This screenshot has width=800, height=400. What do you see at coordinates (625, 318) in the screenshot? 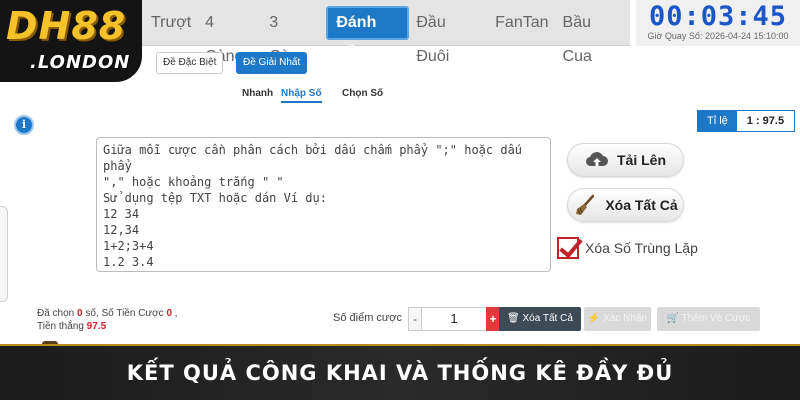
I see `confirm-label: Xác Nhận` at bounding box center [625, 318].